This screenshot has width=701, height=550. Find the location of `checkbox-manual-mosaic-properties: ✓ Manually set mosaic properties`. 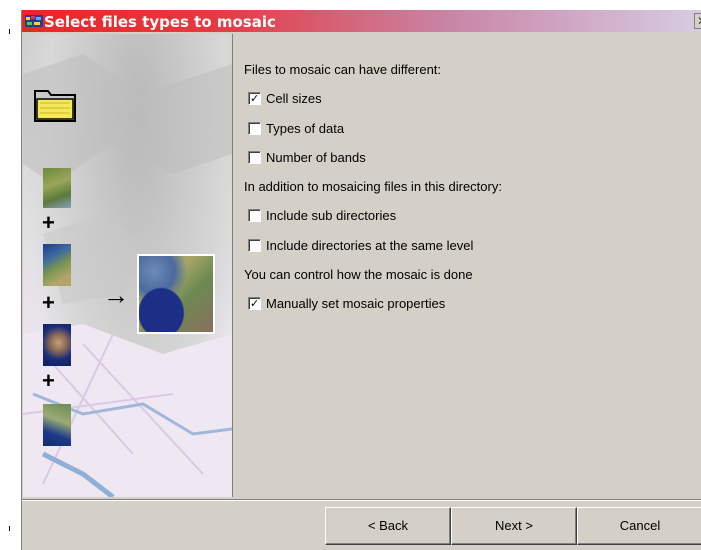

checkbox-manual-mosaic-properties: ✓ Manually set mosaic properties is located at coordinates (346, 303).